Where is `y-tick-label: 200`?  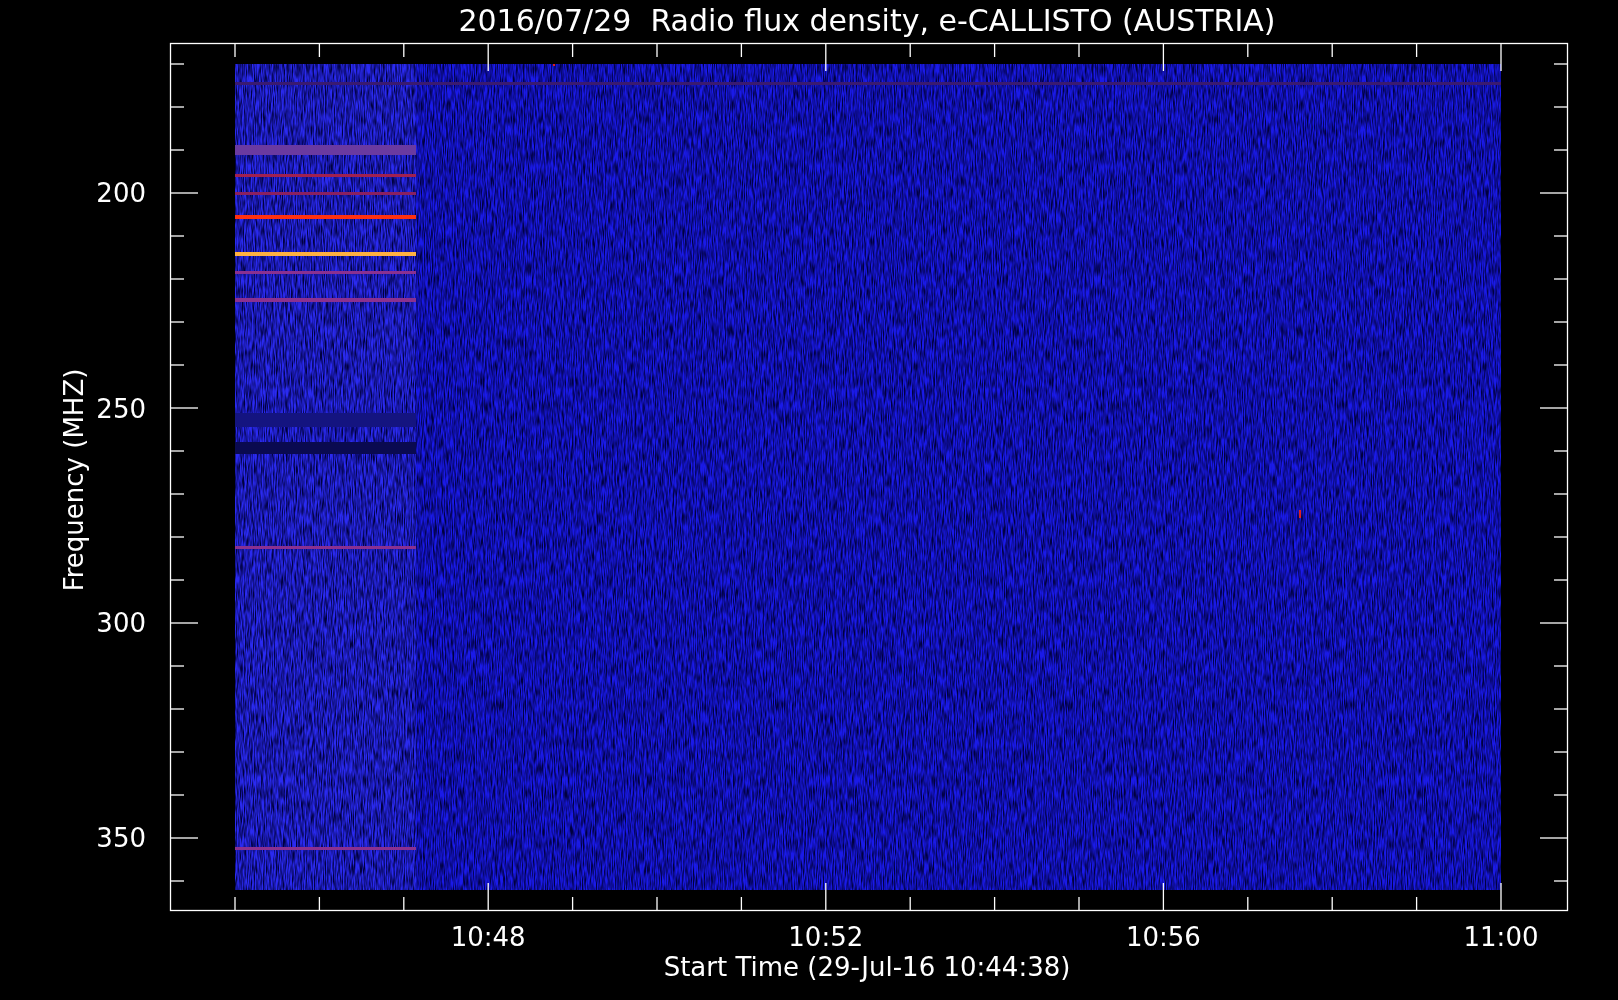 y-tick-label: 200 is located at coordinates (121, 193).